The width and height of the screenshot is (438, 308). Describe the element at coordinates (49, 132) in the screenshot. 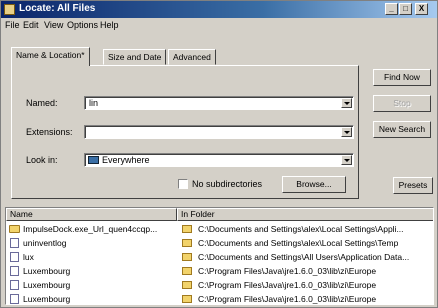

I see `extensions-label: Extensions:` at that location.